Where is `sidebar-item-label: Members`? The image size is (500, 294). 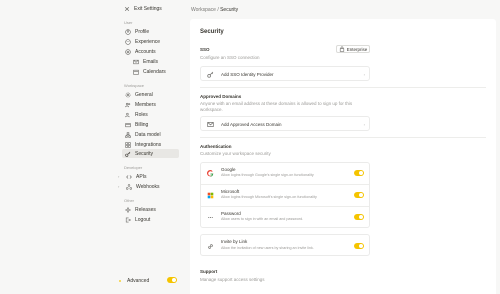 sidebar-item-label: Members is located at coordinates (145, 104).